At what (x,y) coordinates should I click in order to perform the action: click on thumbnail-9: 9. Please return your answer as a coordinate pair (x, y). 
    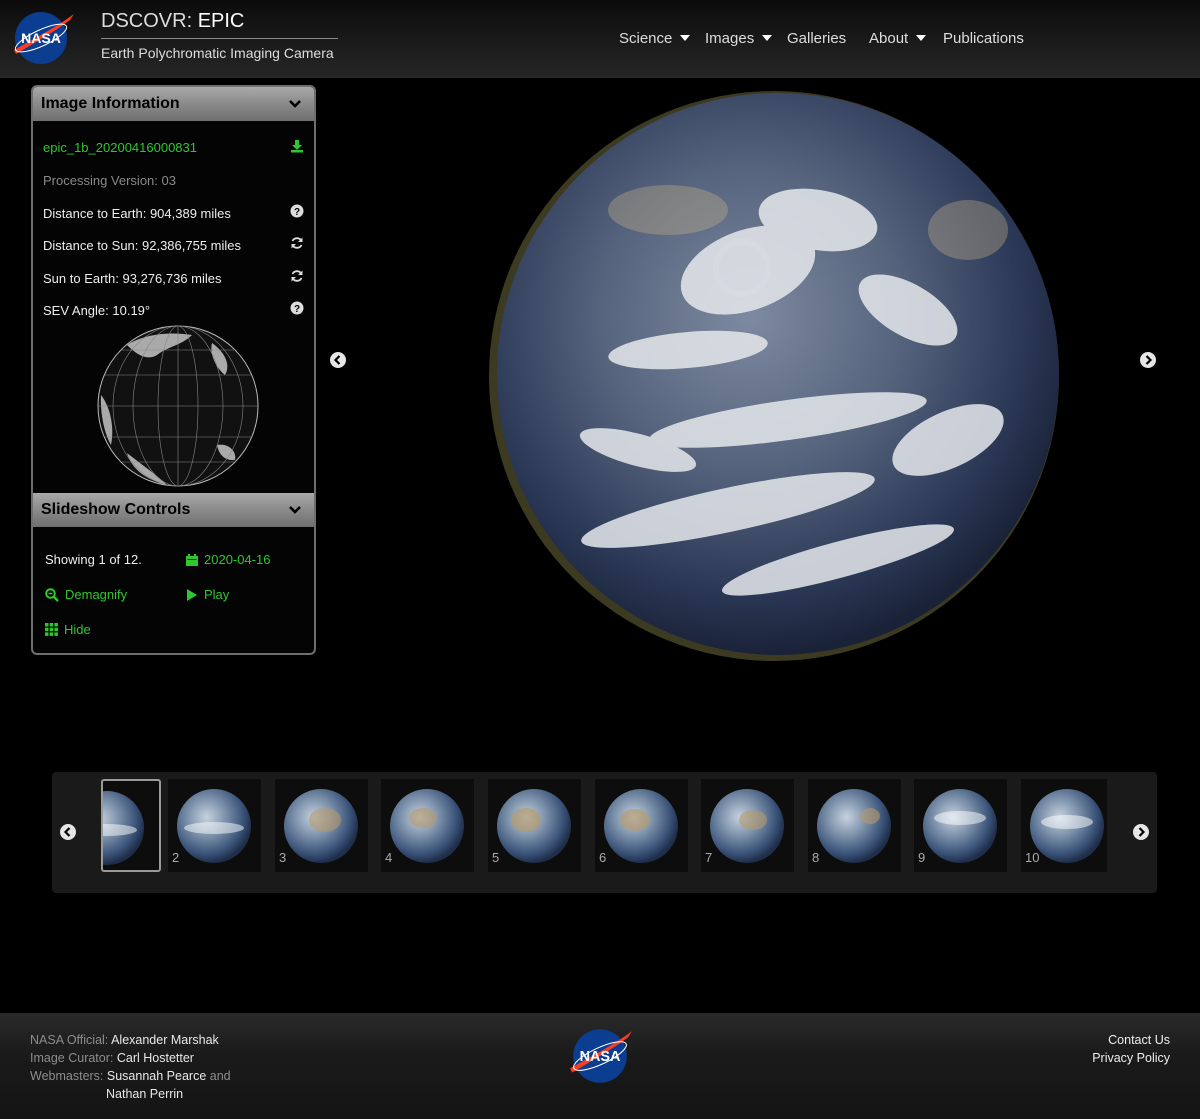
    Looking at the image, I should click on (960, 825).